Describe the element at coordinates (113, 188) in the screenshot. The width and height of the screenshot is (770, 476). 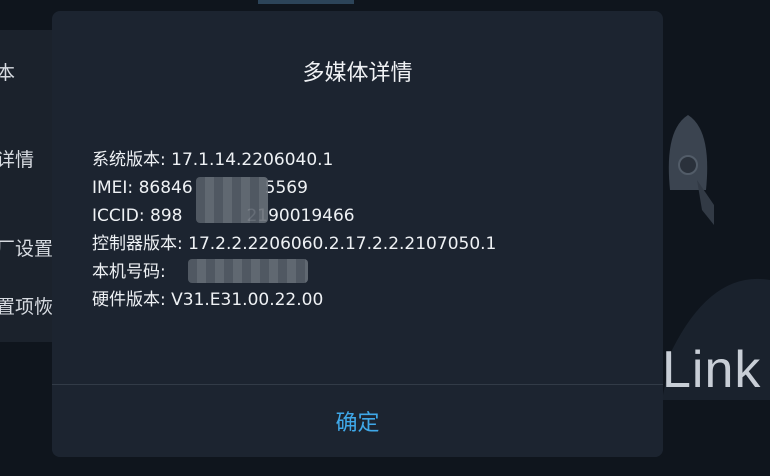
I see `imei-label: IMEI:` at that location.